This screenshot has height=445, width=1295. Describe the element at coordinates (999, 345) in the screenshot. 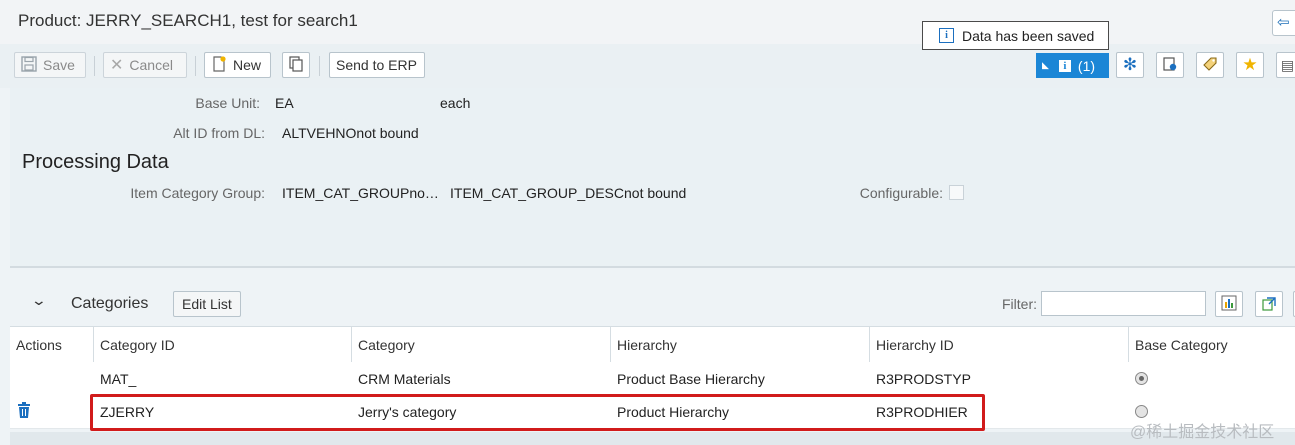

I see `column-header-hierarchy-id: Hierarchy ID` at that location.